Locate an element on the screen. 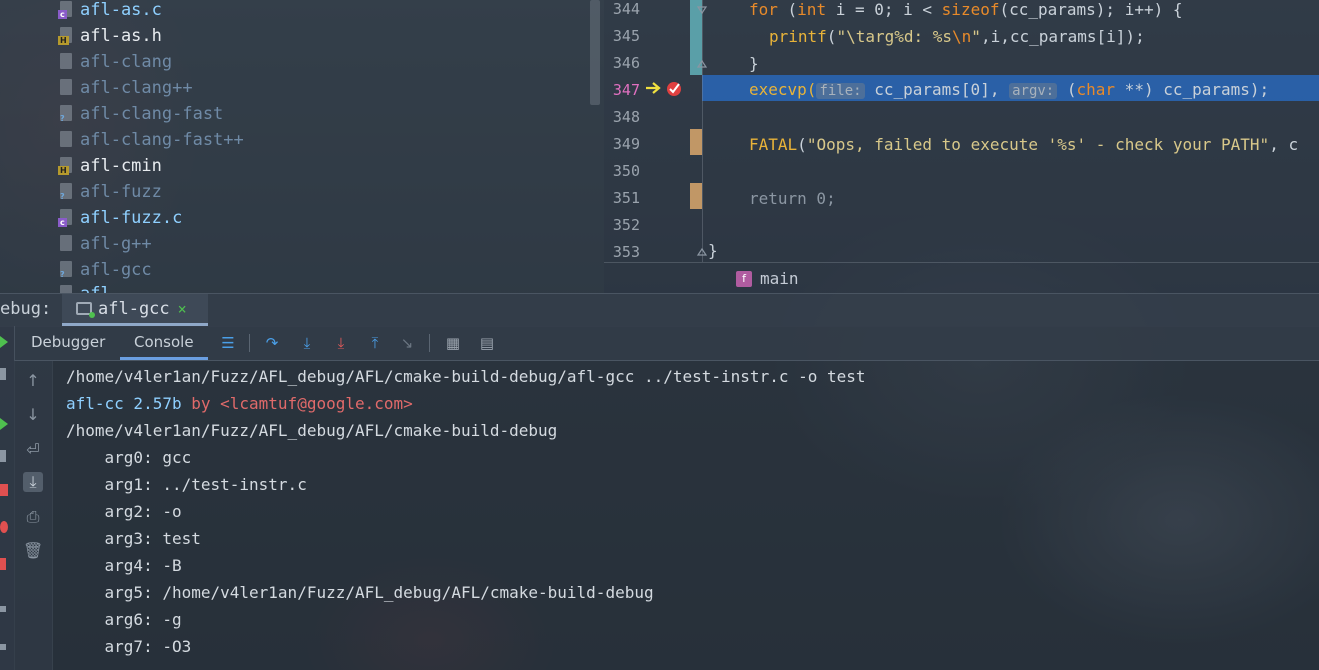  debugger-tab-bar: Debugger Console ☰ ↷ ⤓ ⤓ ⤒ ↘ ▦ ▤ is located at coordinates (666, 343).